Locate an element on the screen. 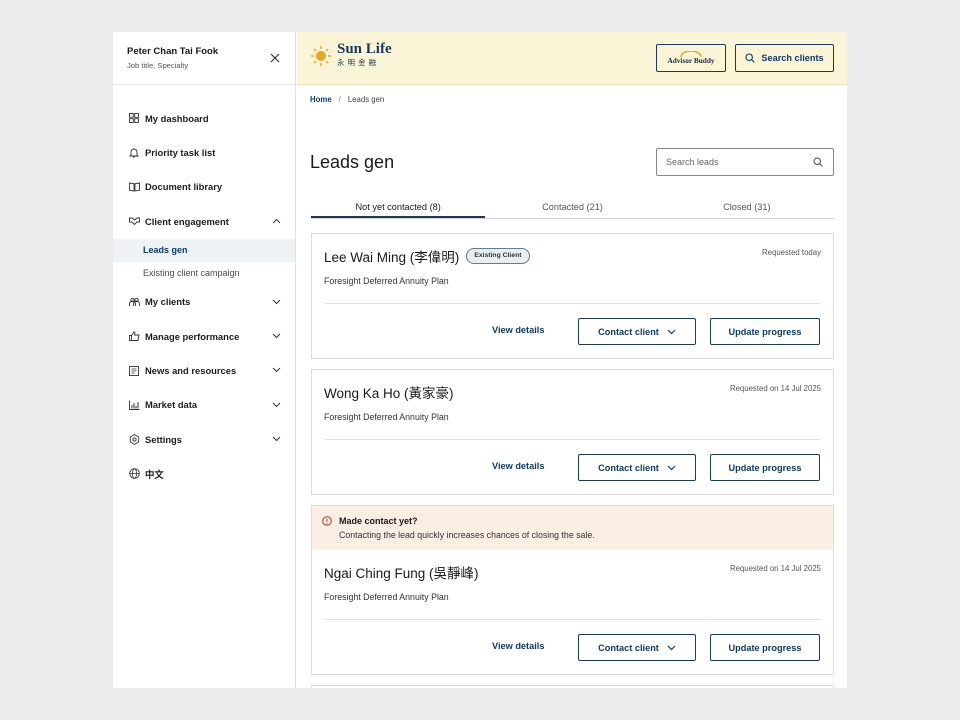 The height and width of the screenshot is (720, 960). dashboard-icon is located at coordinates (134, 118).